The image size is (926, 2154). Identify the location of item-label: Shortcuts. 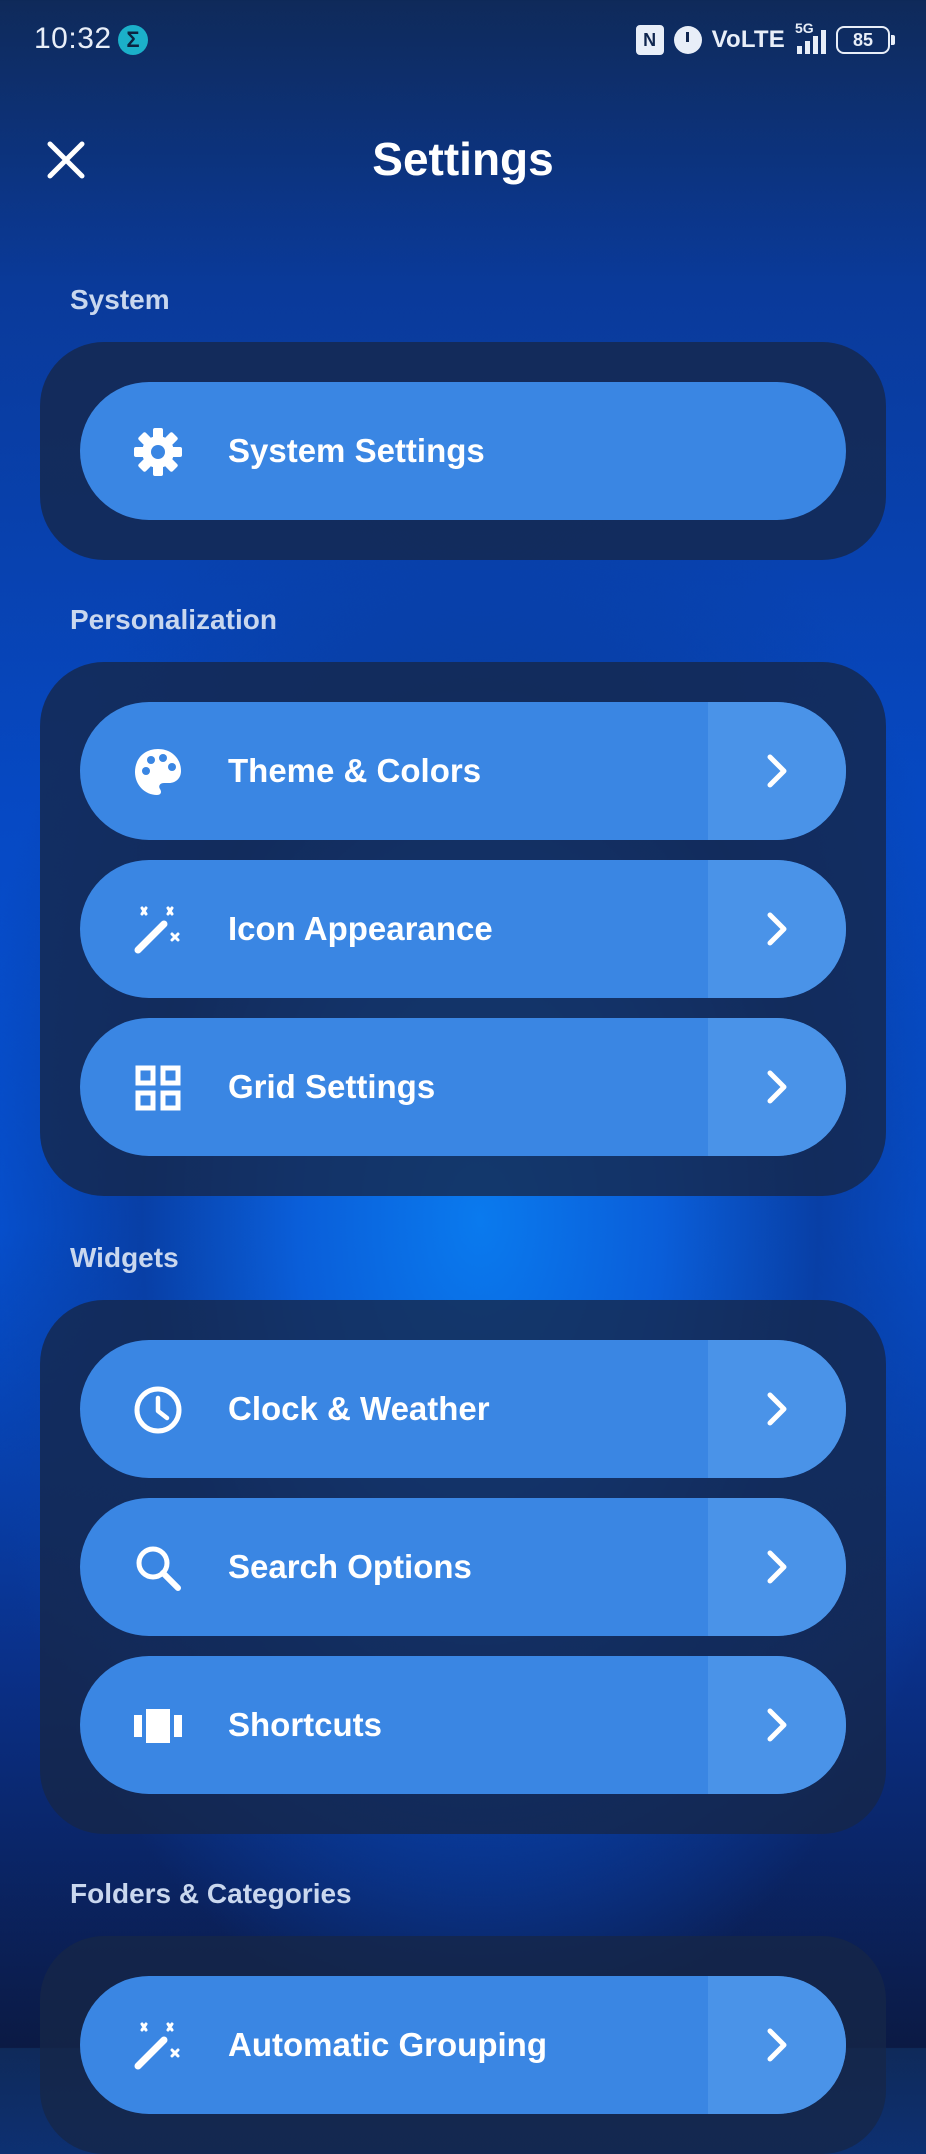
(305, 1724).